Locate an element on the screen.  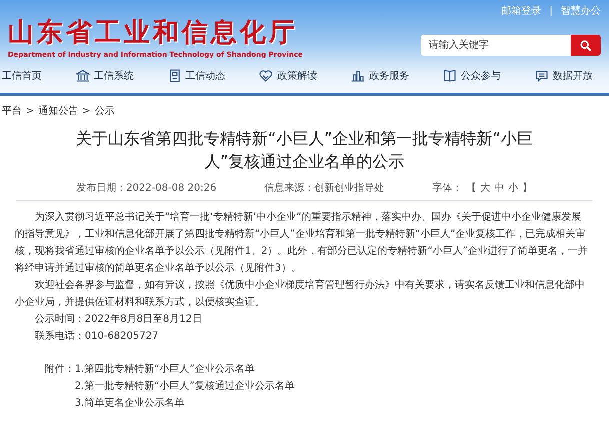
breadcrumb-link: 通知公告 is located at coordinates (58, 111).